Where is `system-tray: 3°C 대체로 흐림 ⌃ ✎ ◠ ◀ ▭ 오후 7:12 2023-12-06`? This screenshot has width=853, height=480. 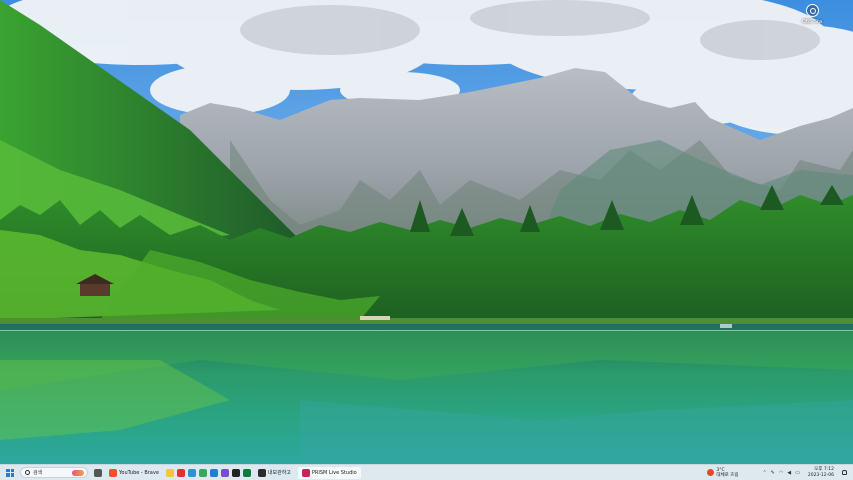 system-tray: 3°C 대체로 흐림 ⌃ ✎ ◠ ◀ ▭ 오후 7:12 2023-12-06 is located at coordinates (780, 472).